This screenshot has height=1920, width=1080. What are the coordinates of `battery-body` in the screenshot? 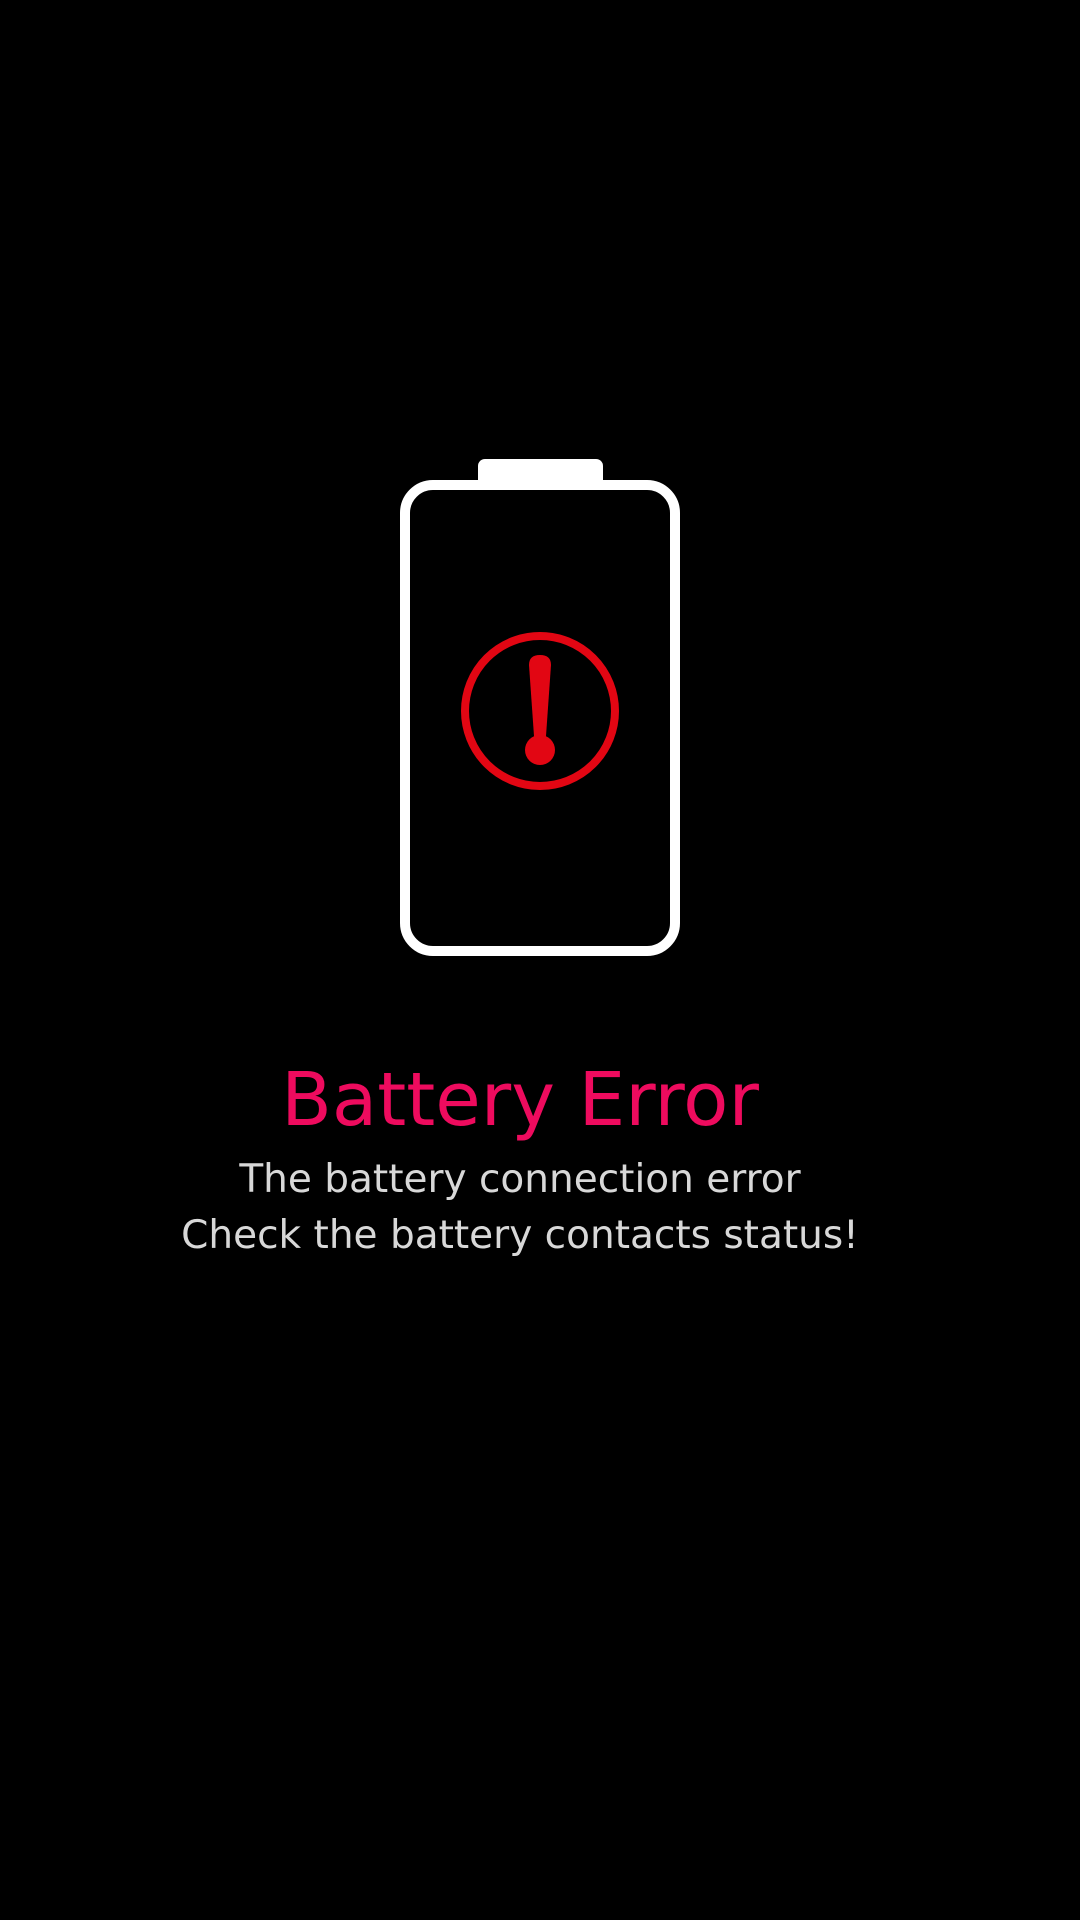 It's located at (540, 718).